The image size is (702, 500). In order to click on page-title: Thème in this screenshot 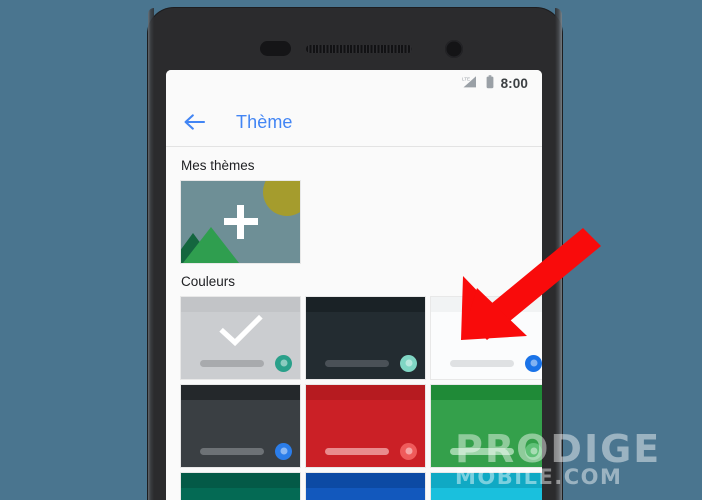, I will do `click(264, 121)`.